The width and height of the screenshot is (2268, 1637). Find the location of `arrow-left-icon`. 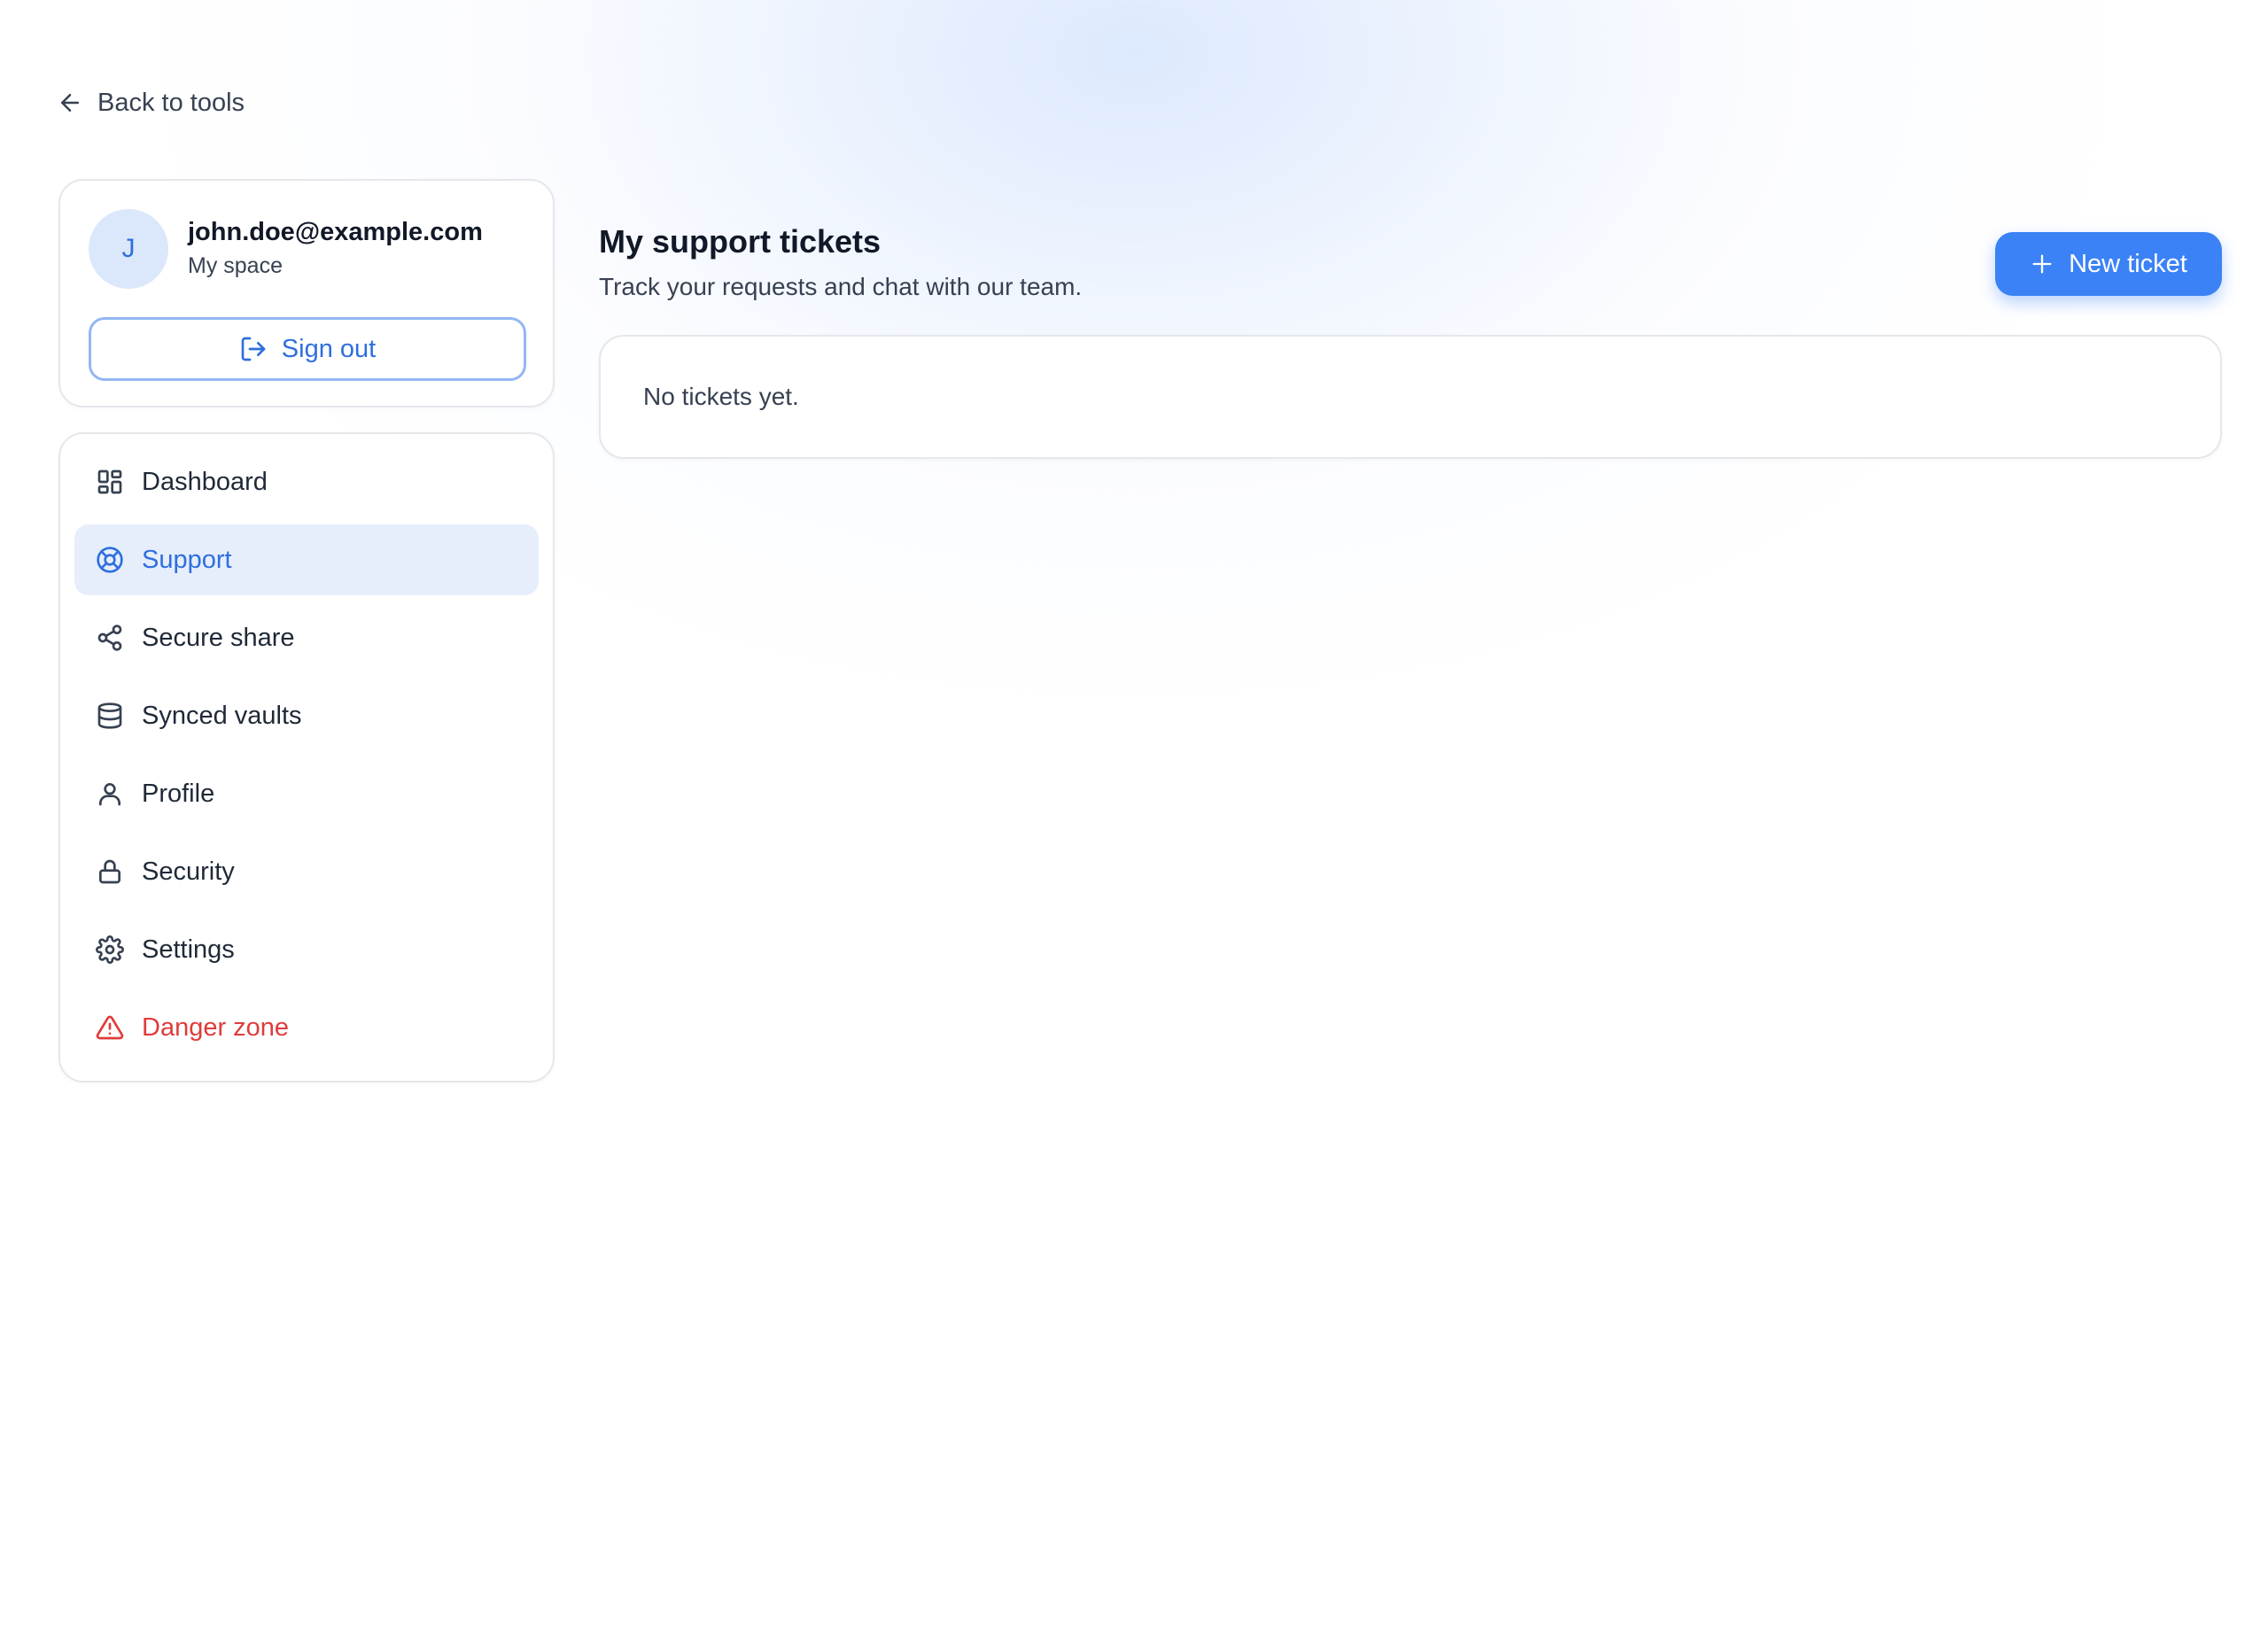

arrow-left-icon is located at coordinates (70, 103).